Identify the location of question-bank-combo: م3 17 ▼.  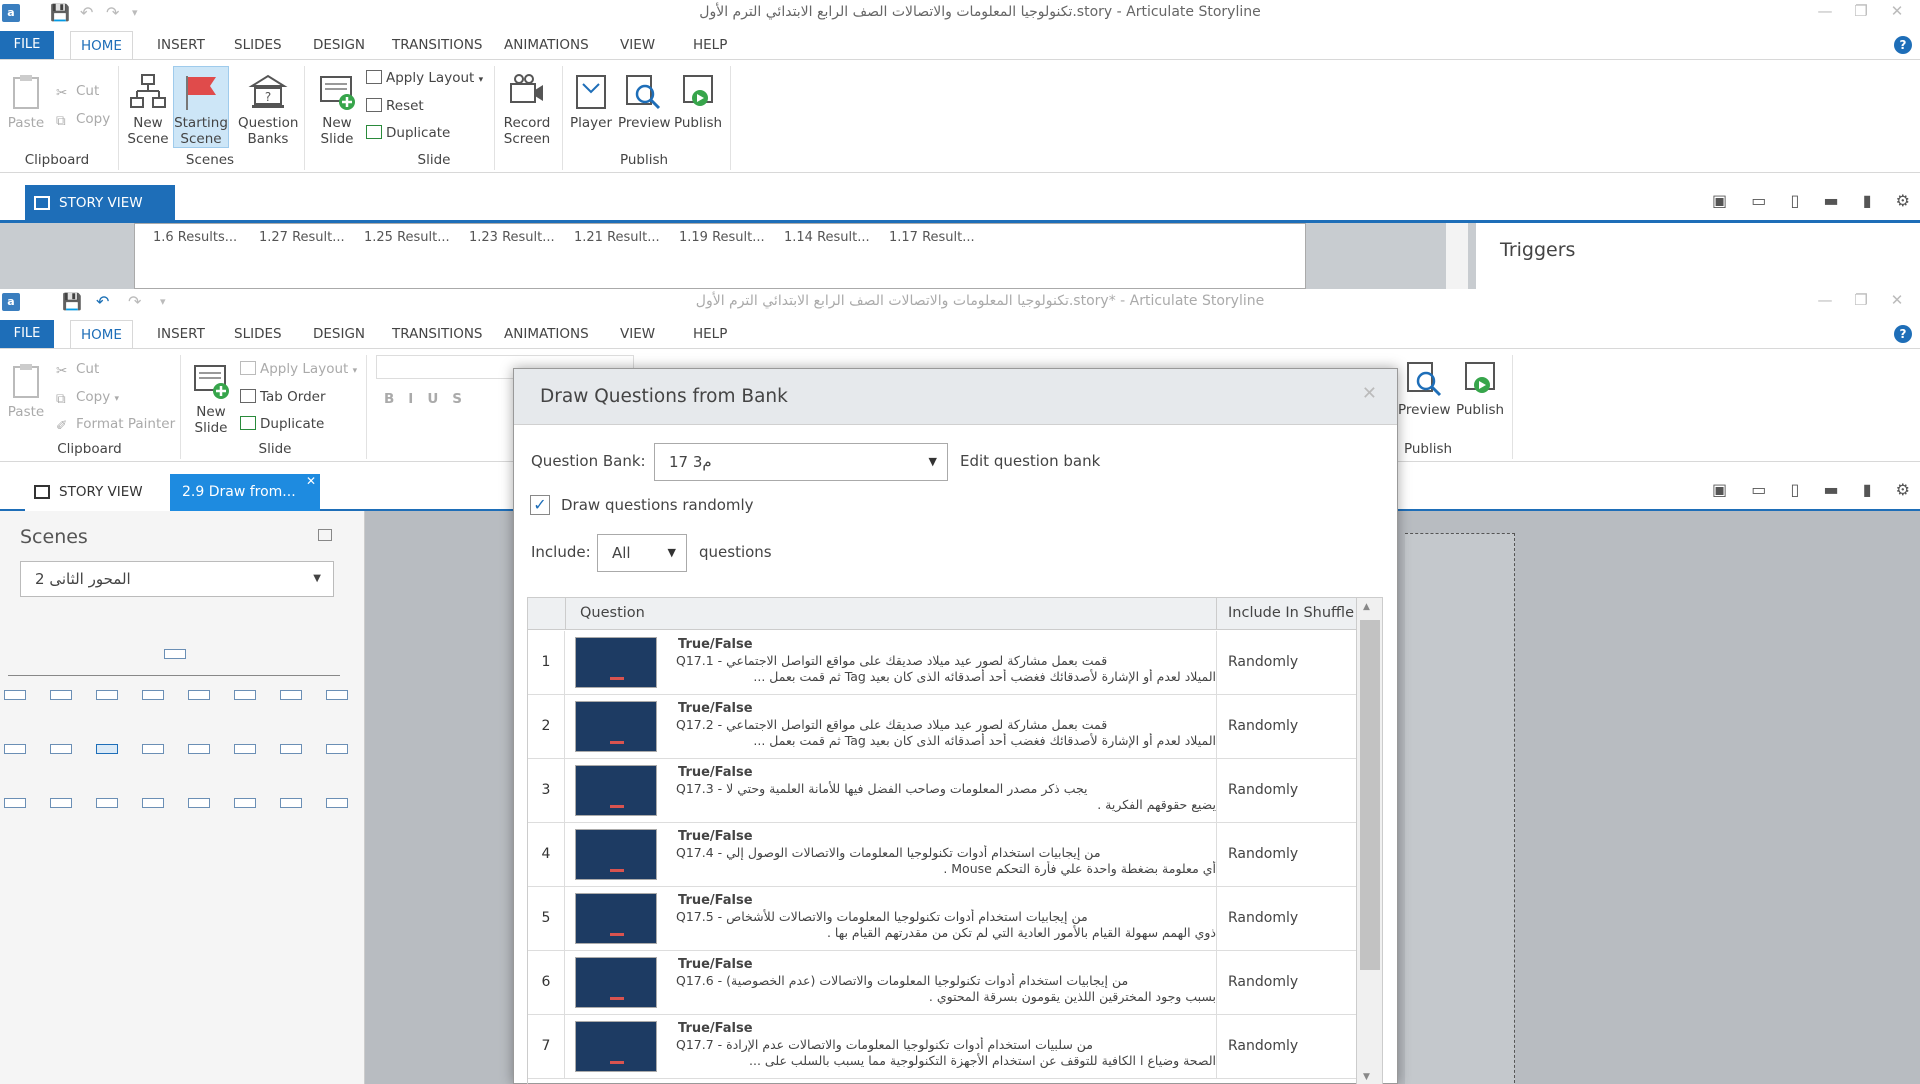
(801, 462).